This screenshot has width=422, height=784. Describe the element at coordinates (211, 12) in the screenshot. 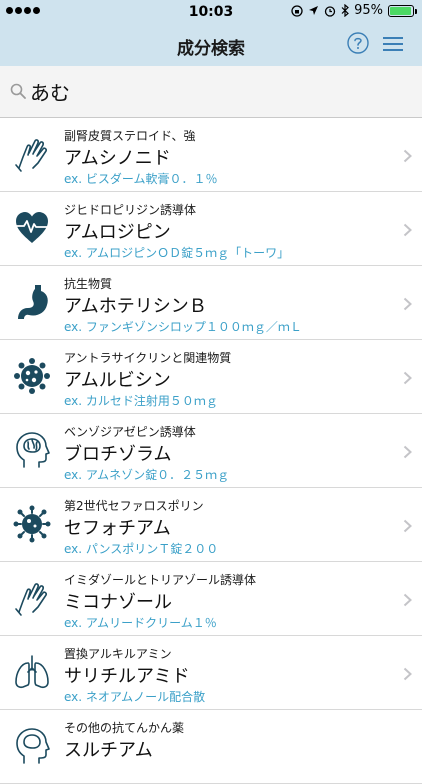

I see `status-bar: 10:03 95%` at that location.